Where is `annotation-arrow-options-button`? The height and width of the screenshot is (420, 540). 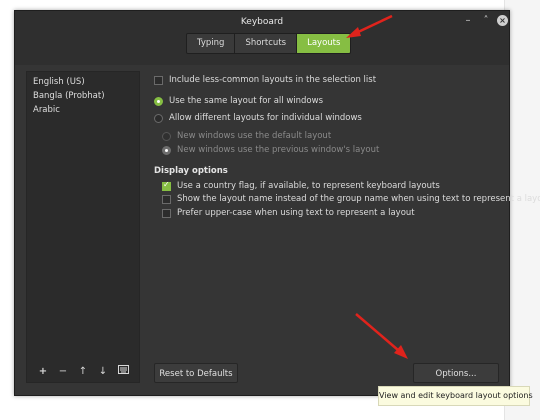 annotation-arrow-options-button is located at coordinates (381, 336).